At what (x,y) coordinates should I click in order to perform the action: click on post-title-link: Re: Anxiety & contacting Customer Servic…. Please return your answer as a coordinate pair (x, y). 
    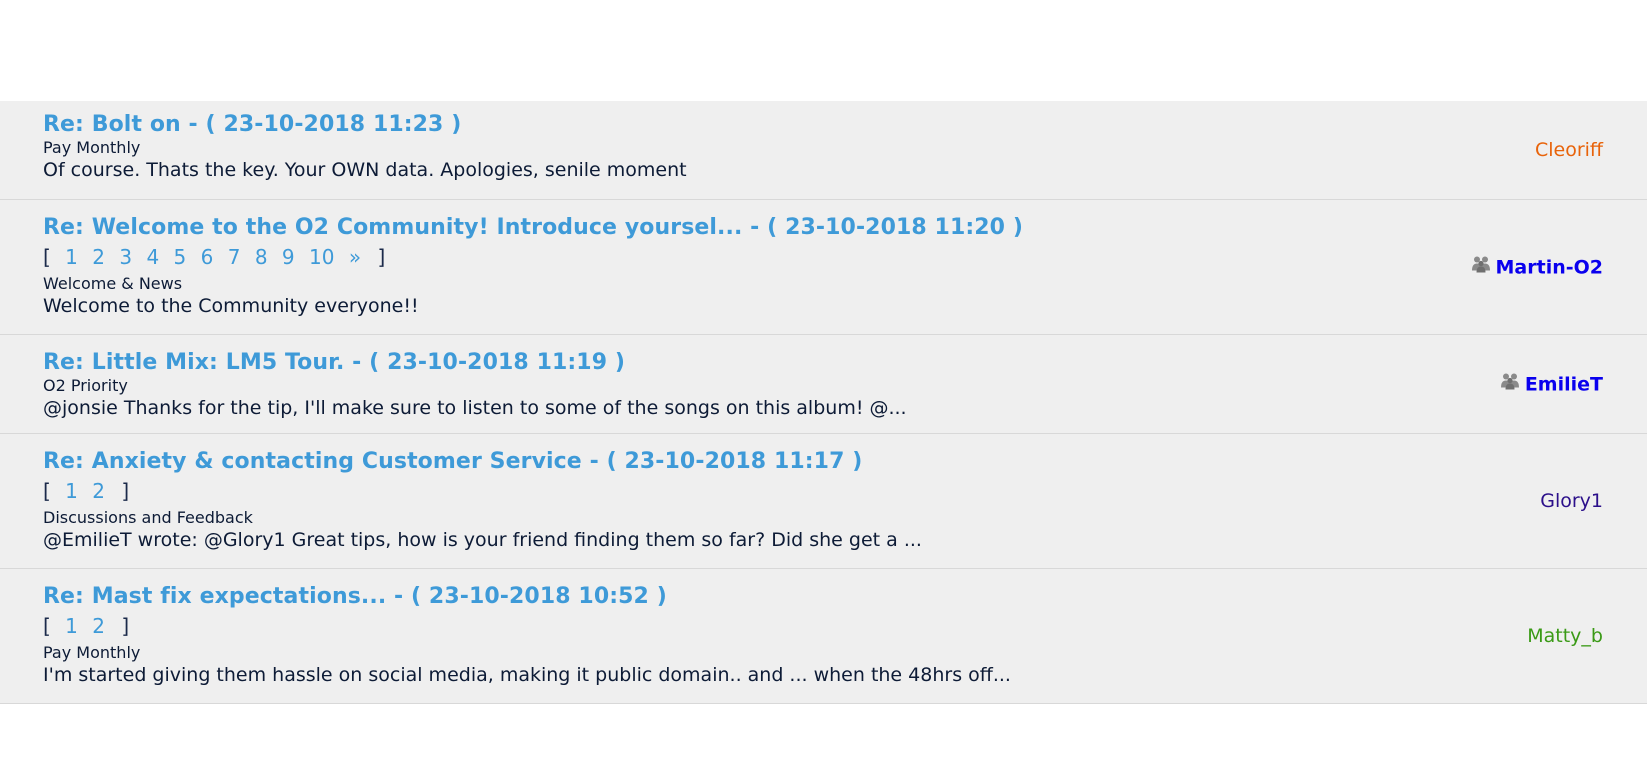
    Looking at the image, I should click on (823, 462).